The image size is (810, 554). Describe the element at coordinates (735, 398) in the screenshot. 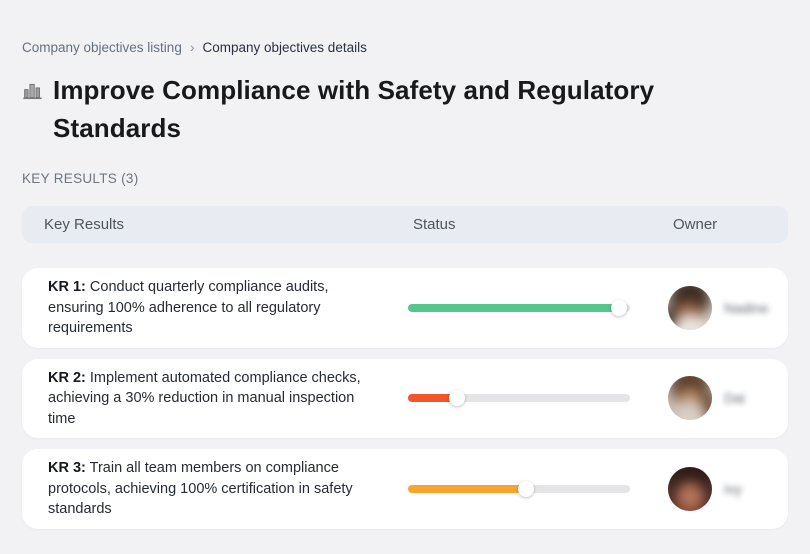

I see `owner-name: Dai` at that location.